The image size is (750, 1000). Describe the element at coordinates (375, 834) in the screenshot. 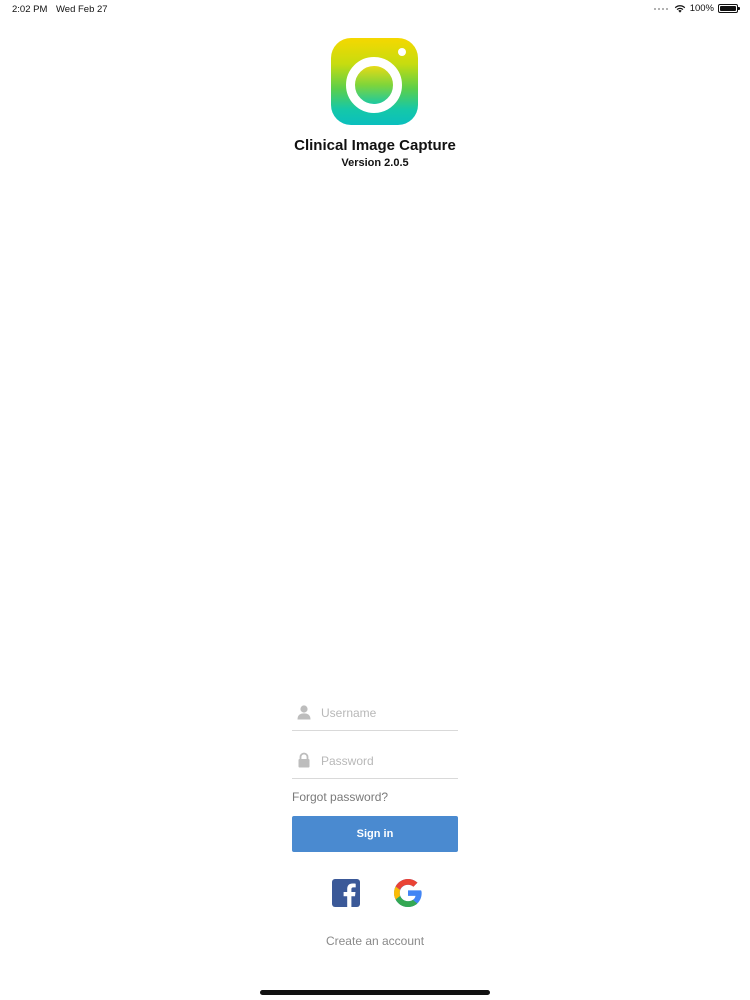

I see `sign-in-button: Sign in` at that location.